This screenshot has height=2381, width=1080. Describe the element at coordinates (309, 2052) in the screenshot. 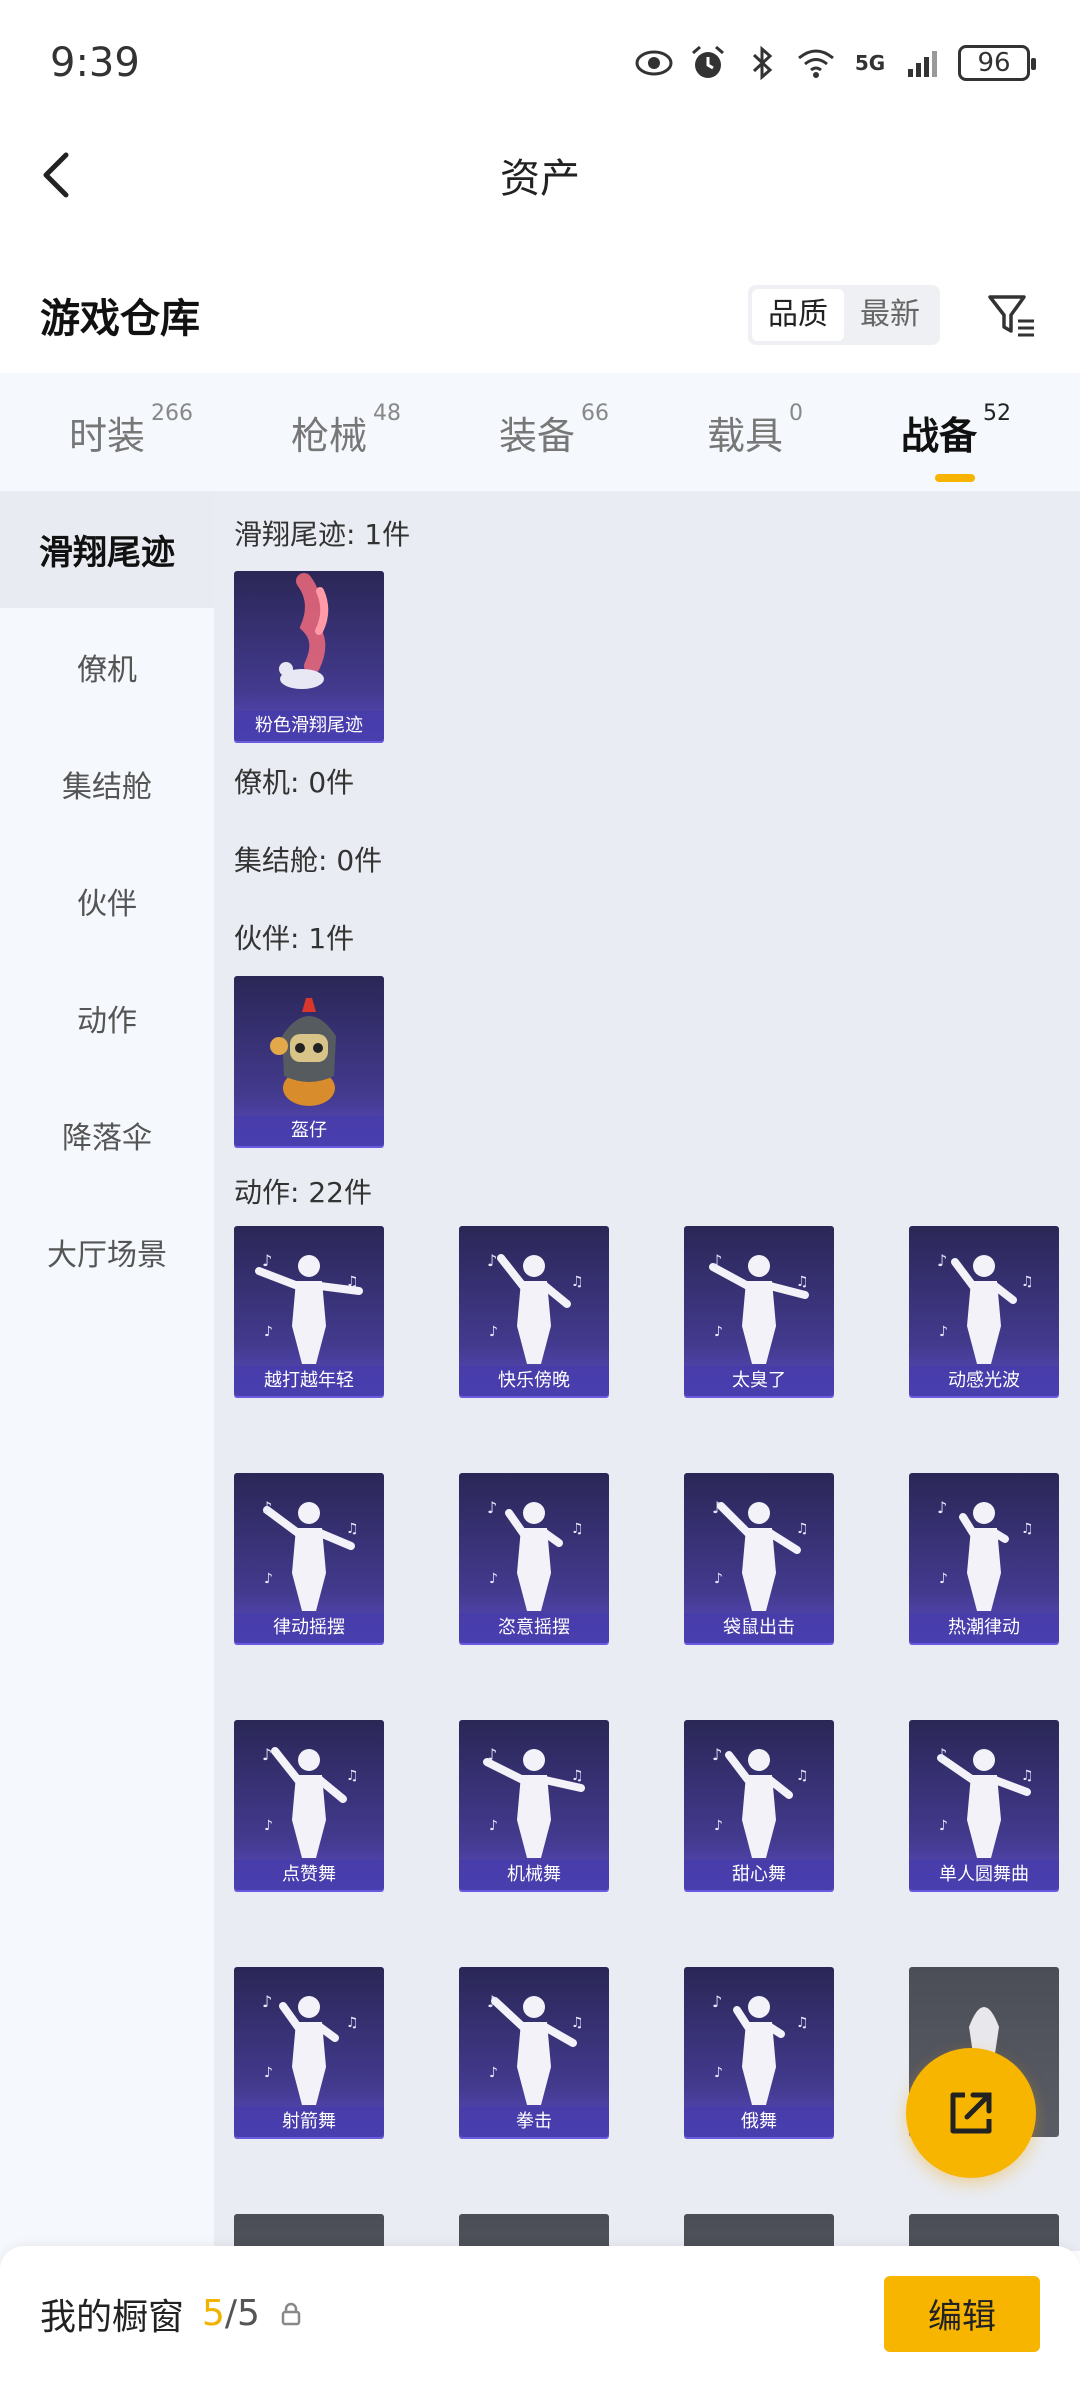

I see `emote-card: ♪ ♫ ♪ 射箭舞` at that location.